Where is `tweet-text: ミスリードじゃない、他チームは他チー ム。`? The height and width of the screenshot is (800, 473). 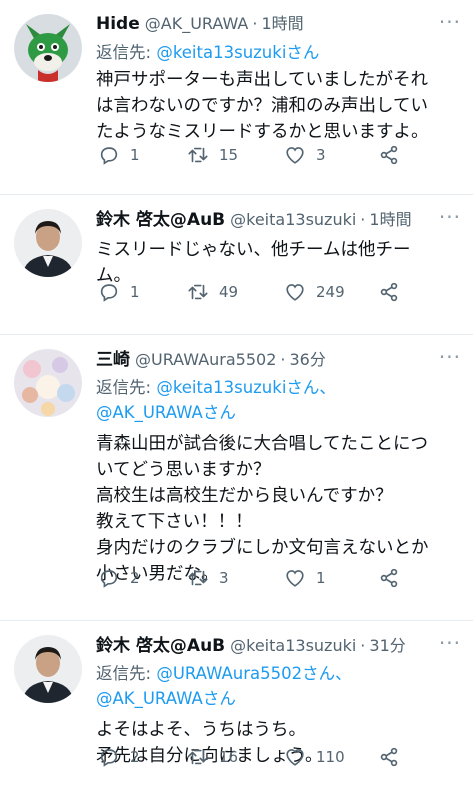 tweet-text: ミスリードじゃない、他チームは他チー ム。 is located at coordinates (279, 263).